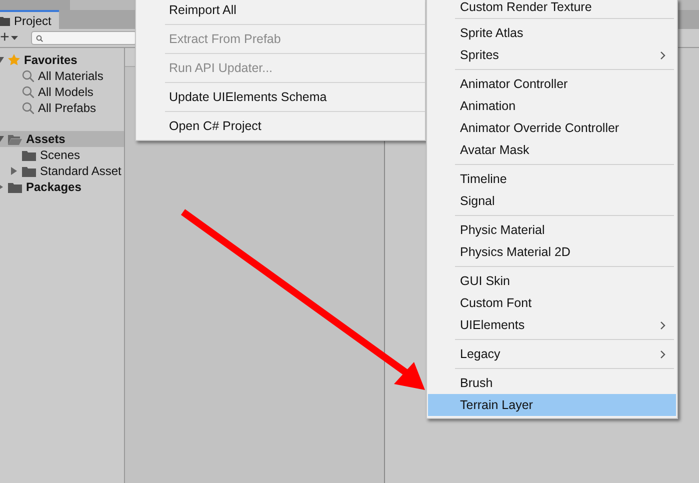 This screenshot has width=699, height=483. I want to click on menu-item: Timeline, so click(552, 179).